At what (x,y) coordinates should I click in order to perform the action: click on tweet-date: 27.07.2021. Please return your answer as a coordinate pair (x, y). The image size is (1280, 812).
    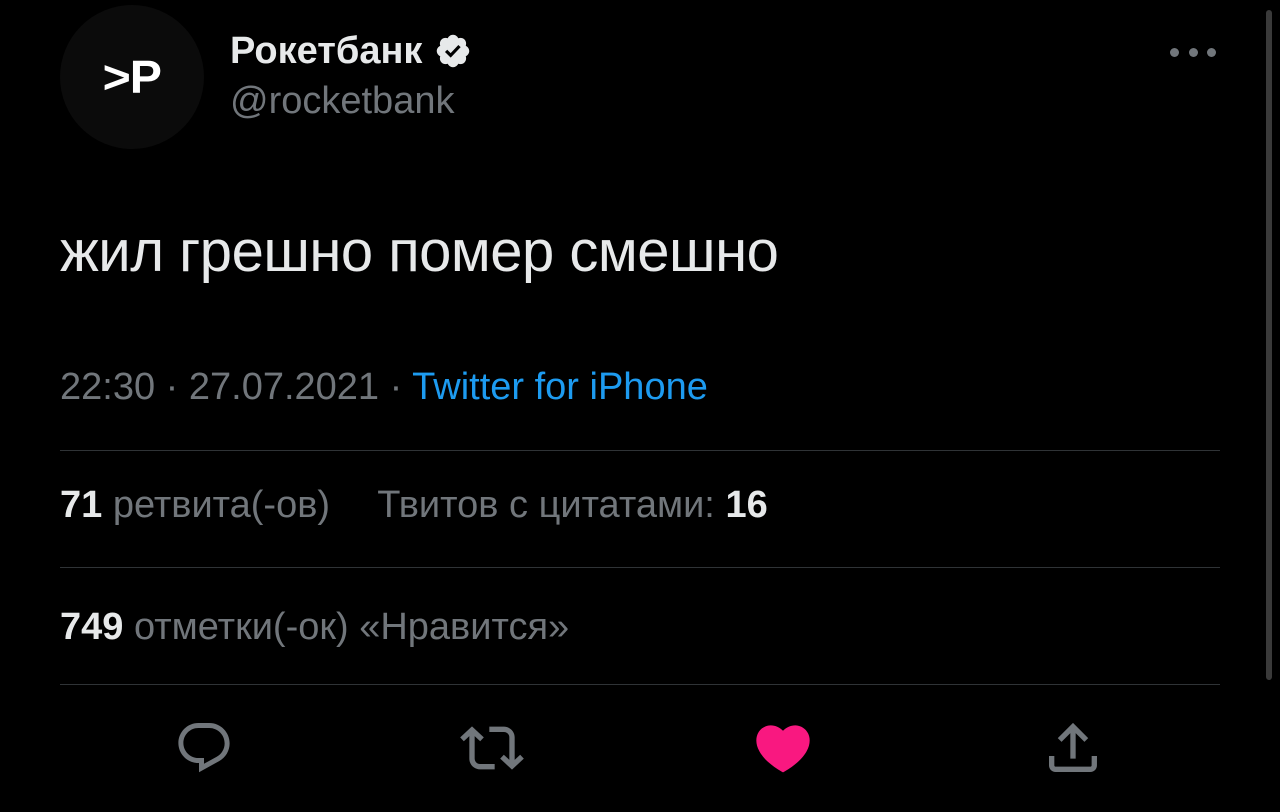
    Looking at the image, I should click on (284, 387).